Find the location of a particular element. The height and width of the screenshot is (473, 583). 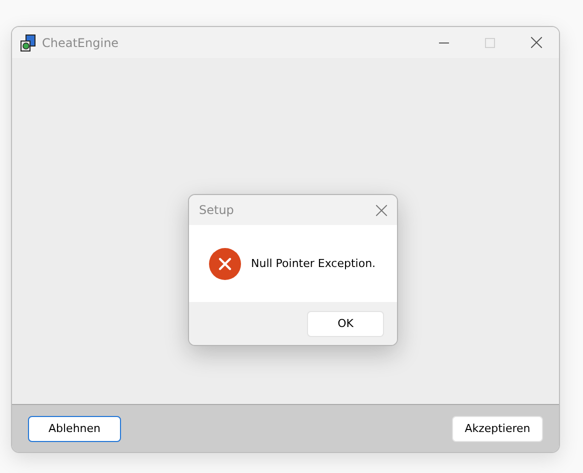

ok-button: OK is located at coordinates (345, 323).